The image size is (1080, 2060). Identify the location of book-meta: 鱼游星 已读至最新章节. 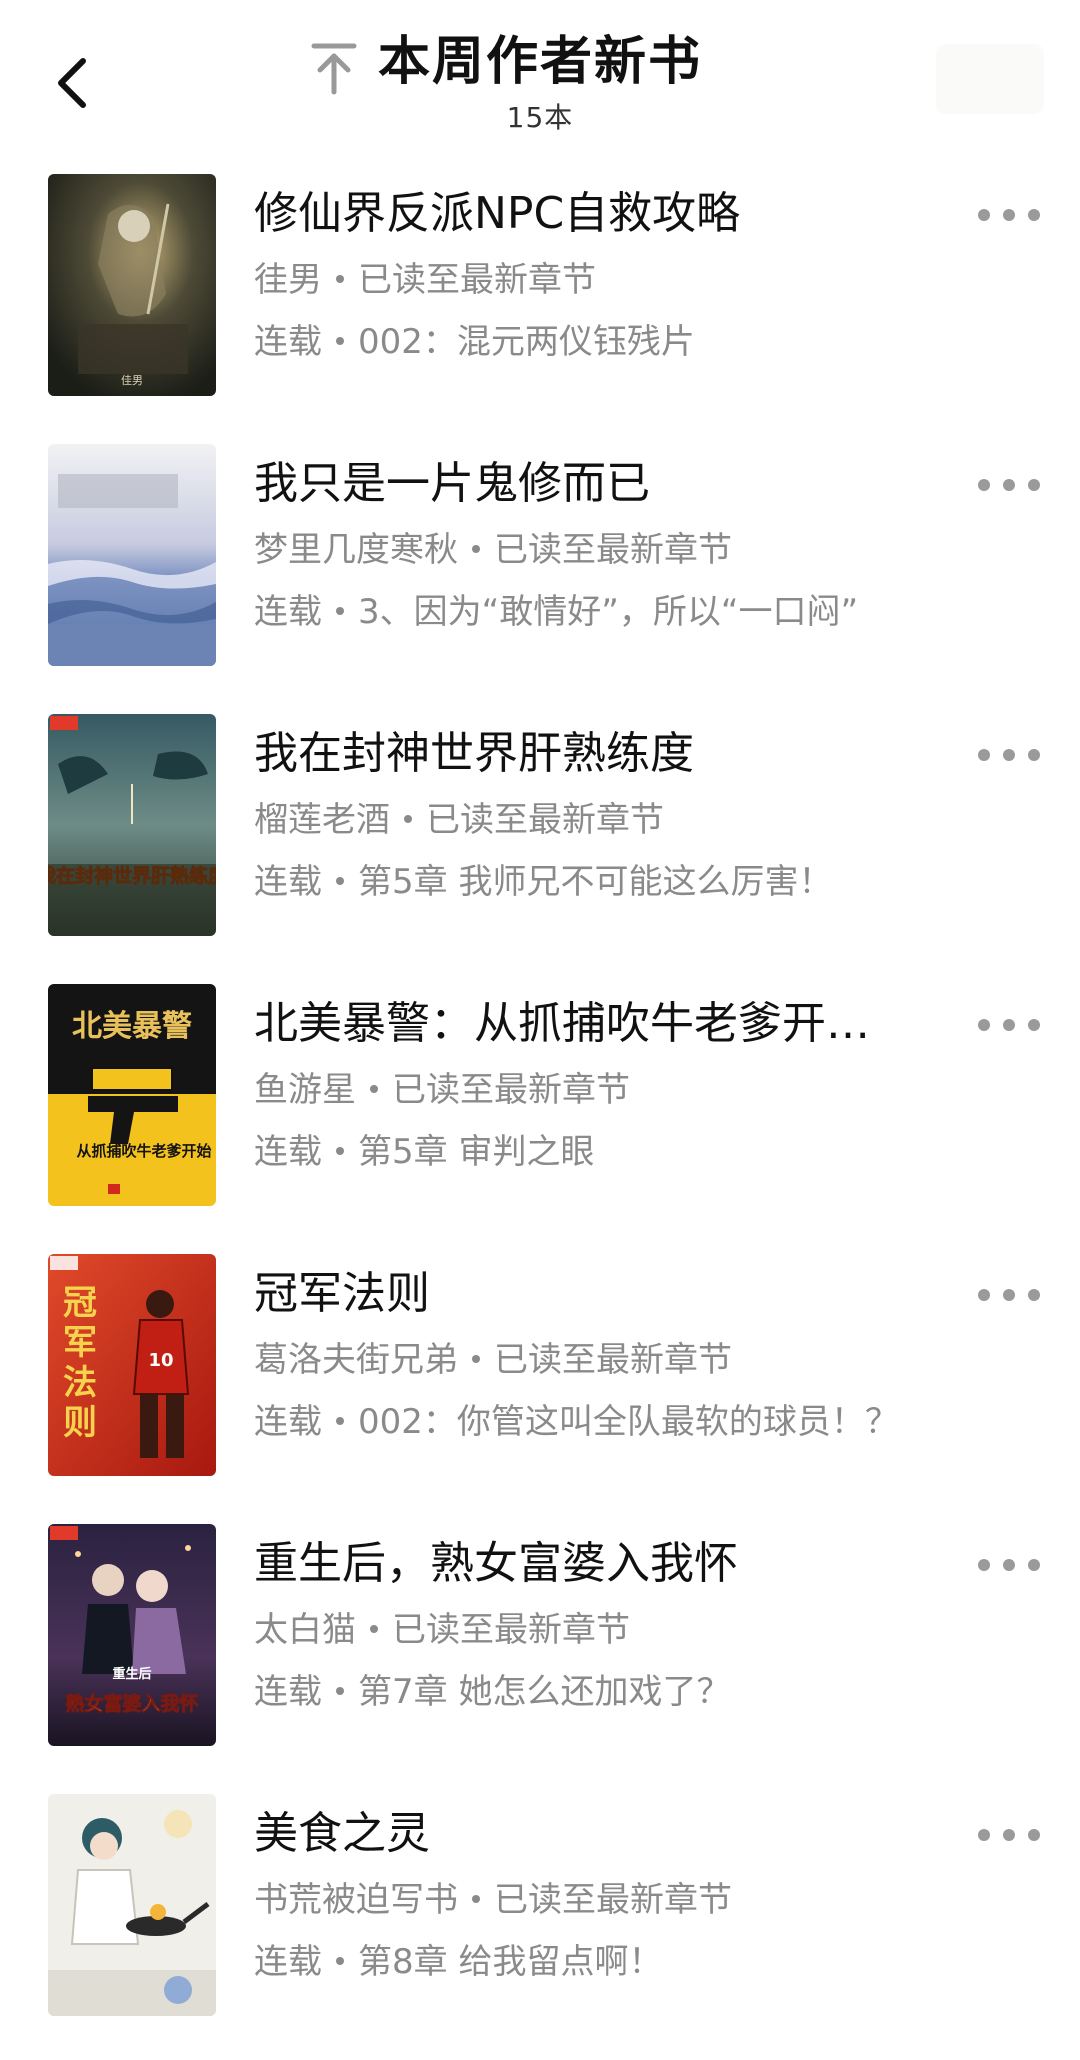
(442, 1090).